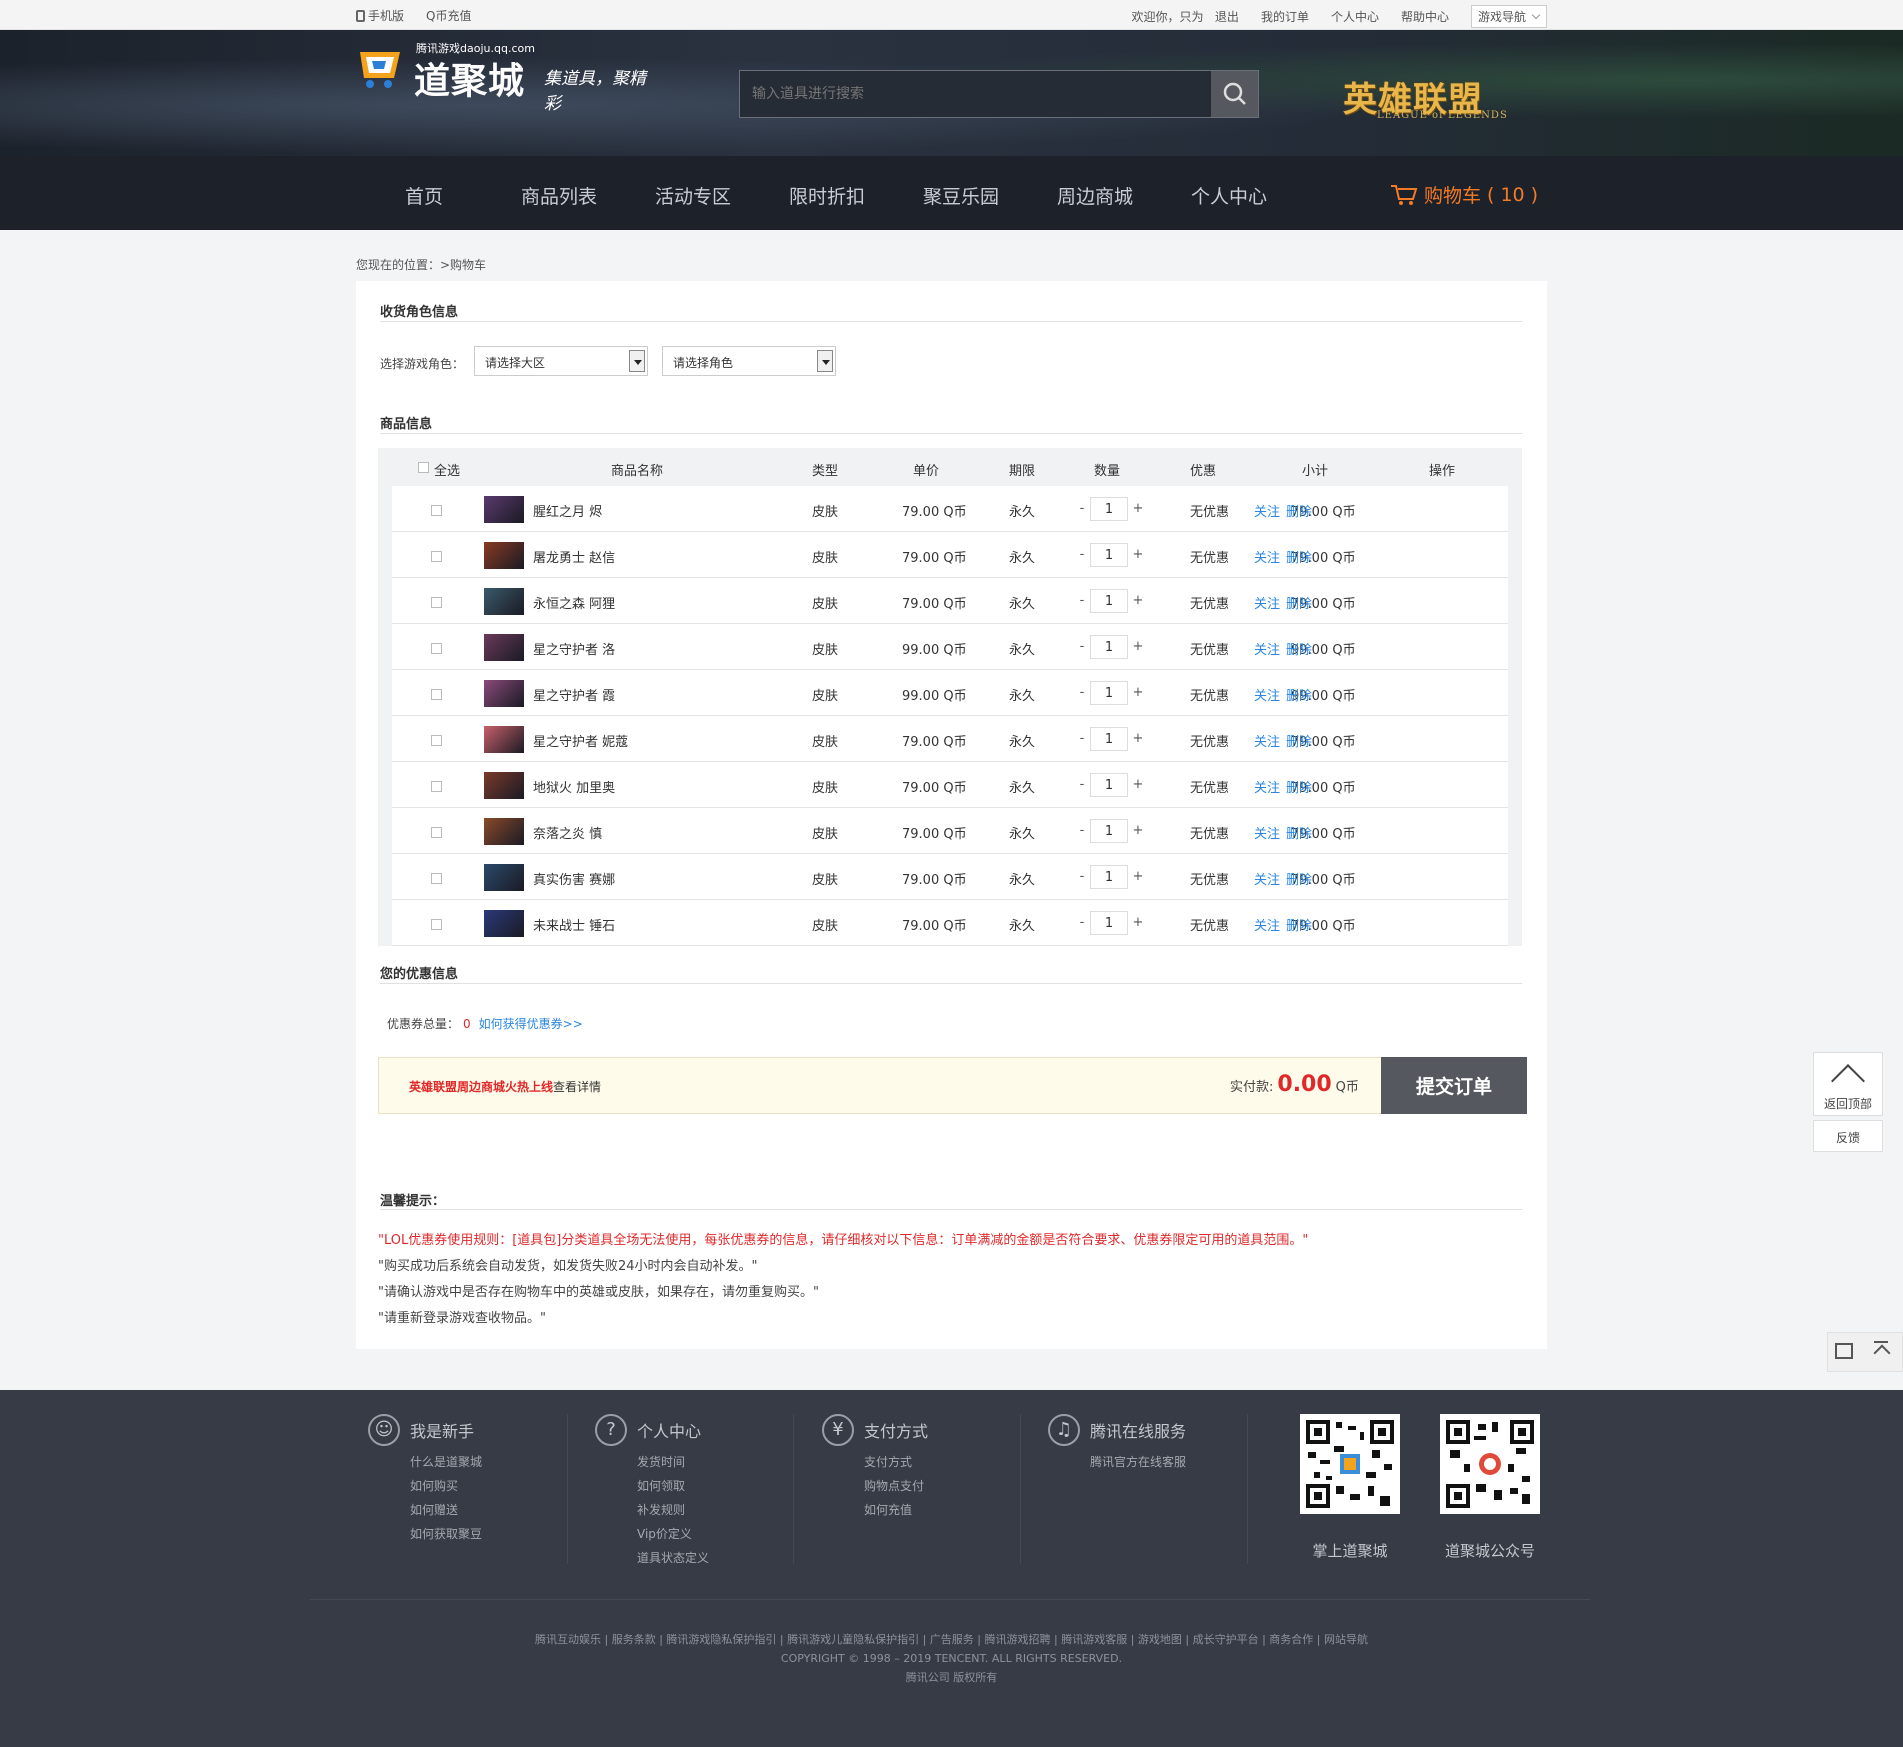 This screenshot has height=1747, width=1903. Describe the element at coordinates (1844, 1351) in the screenshot. I see `message-icon` at that location.